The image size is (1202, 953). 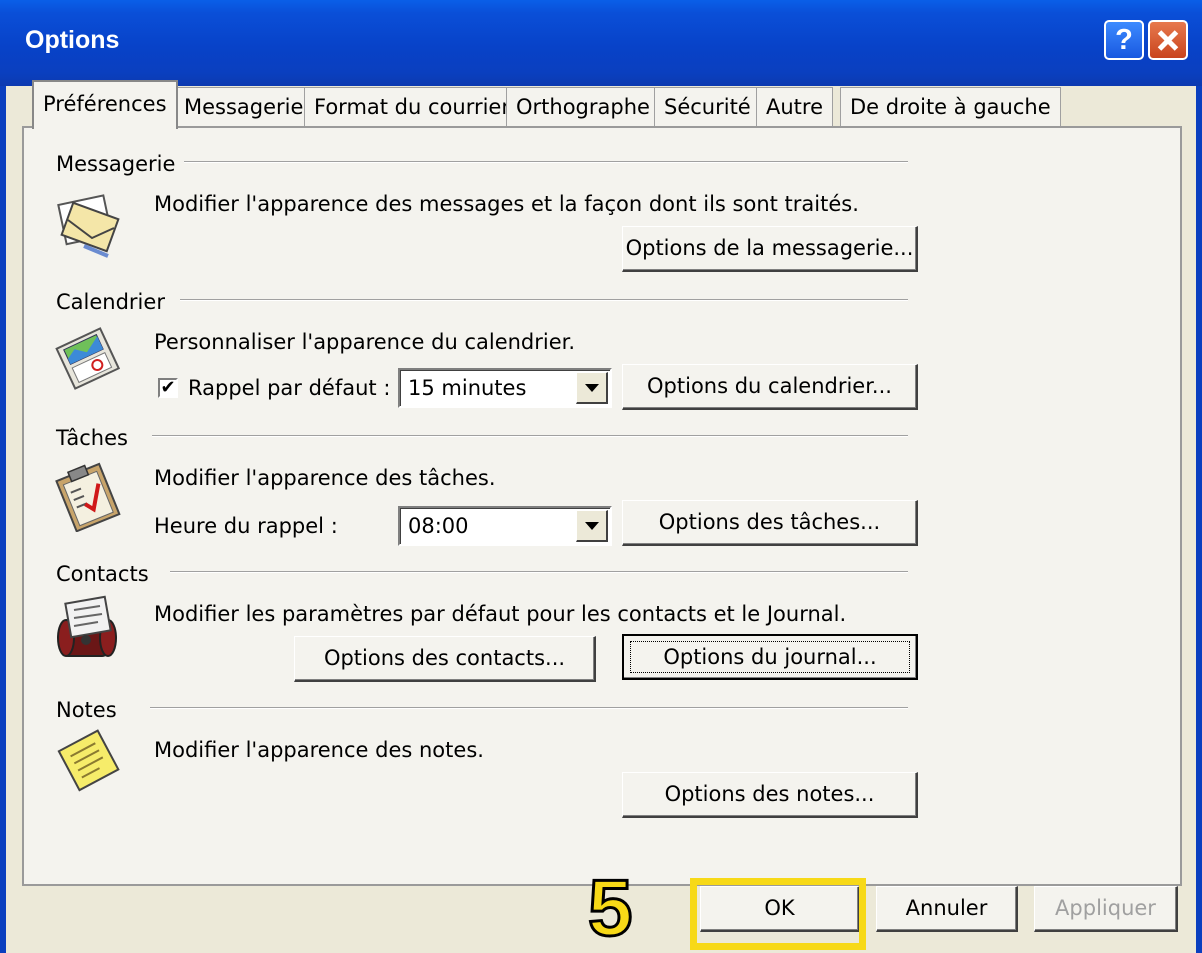 I want to click on apply-button: Appliquer, so click(x=1106, y=909).